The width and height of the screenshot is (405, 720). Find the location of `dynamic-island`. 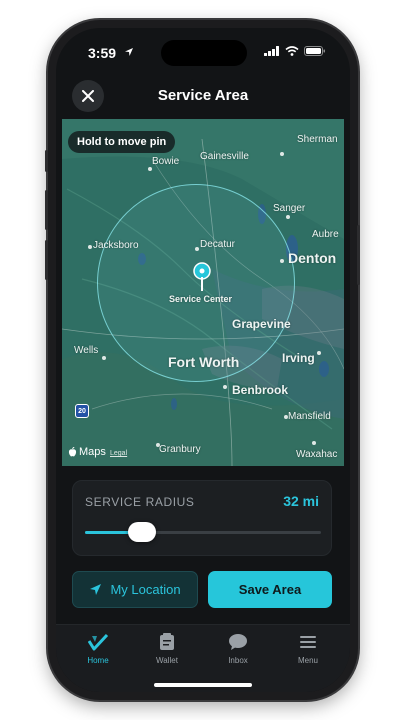

dynamic-island is located at coordinates (204, 53).